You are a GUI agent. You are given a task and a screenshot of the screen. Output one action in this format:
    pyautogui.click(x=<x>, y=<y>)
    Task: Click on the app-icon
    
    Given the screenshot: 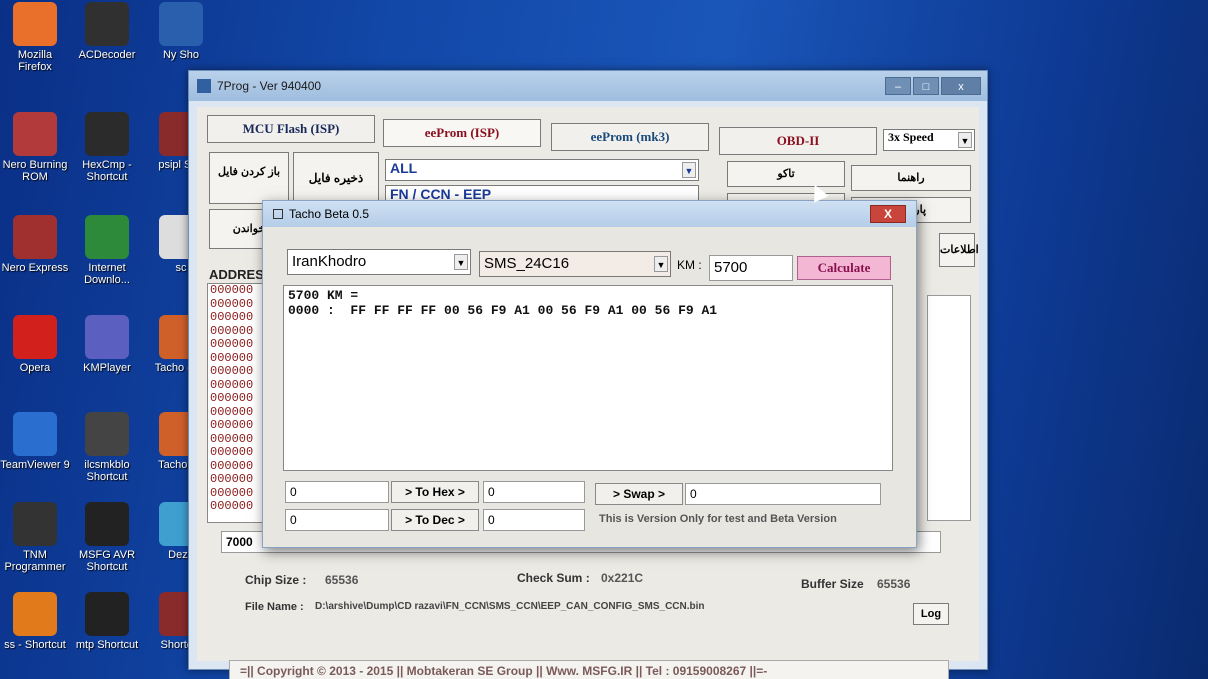 What is the action you would take?
    pyautogui.click(x=204, y=86)
    